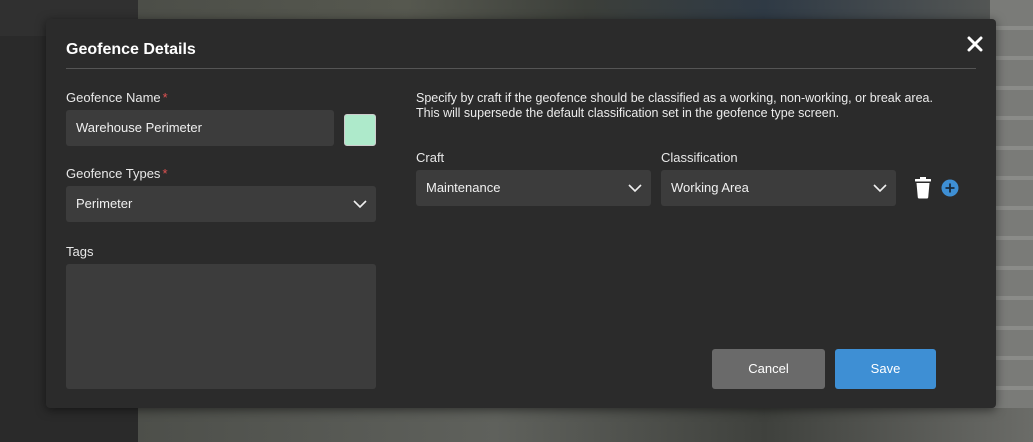  What do you see at coordinates (113, 173) in the screenshot?
I see `geofence-types-label-text: Geofence Types` at bounding box center [113, 173].